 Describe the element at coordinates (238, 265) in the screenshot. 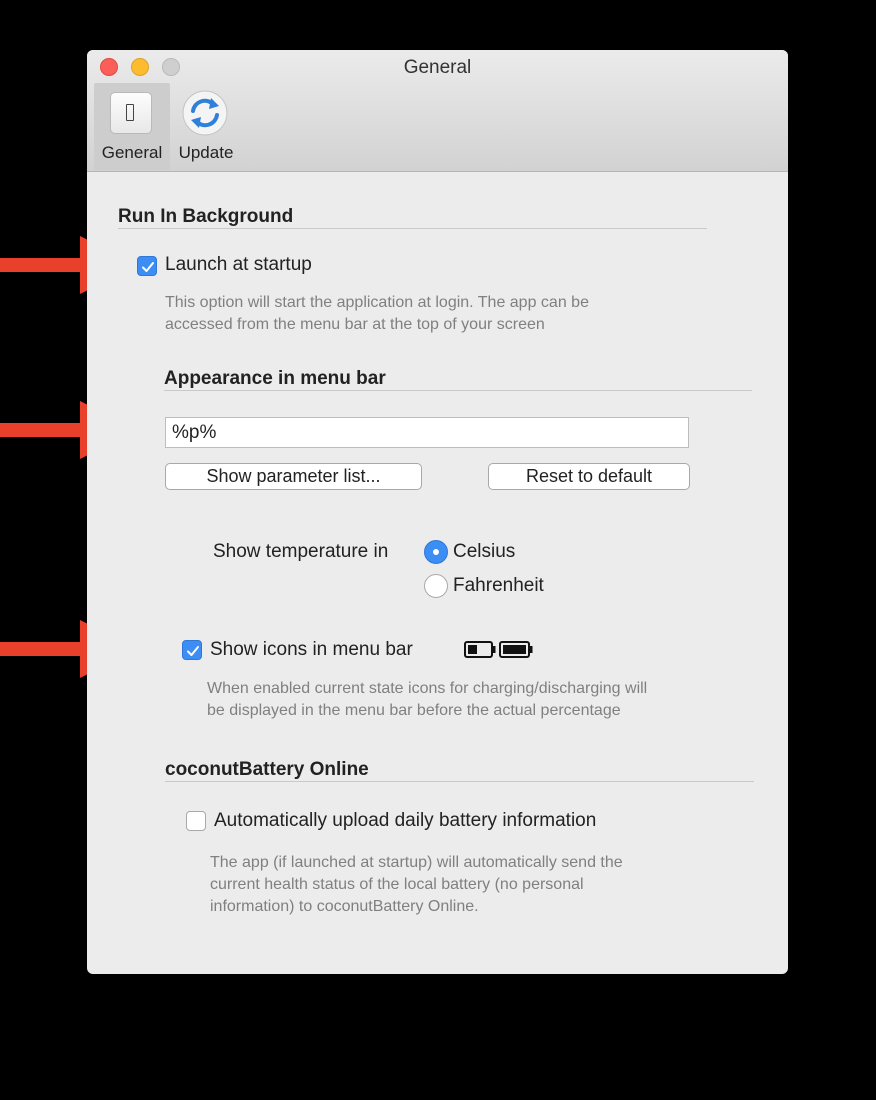

I see `launch-at-startup-label: Launch at startup` at that location.